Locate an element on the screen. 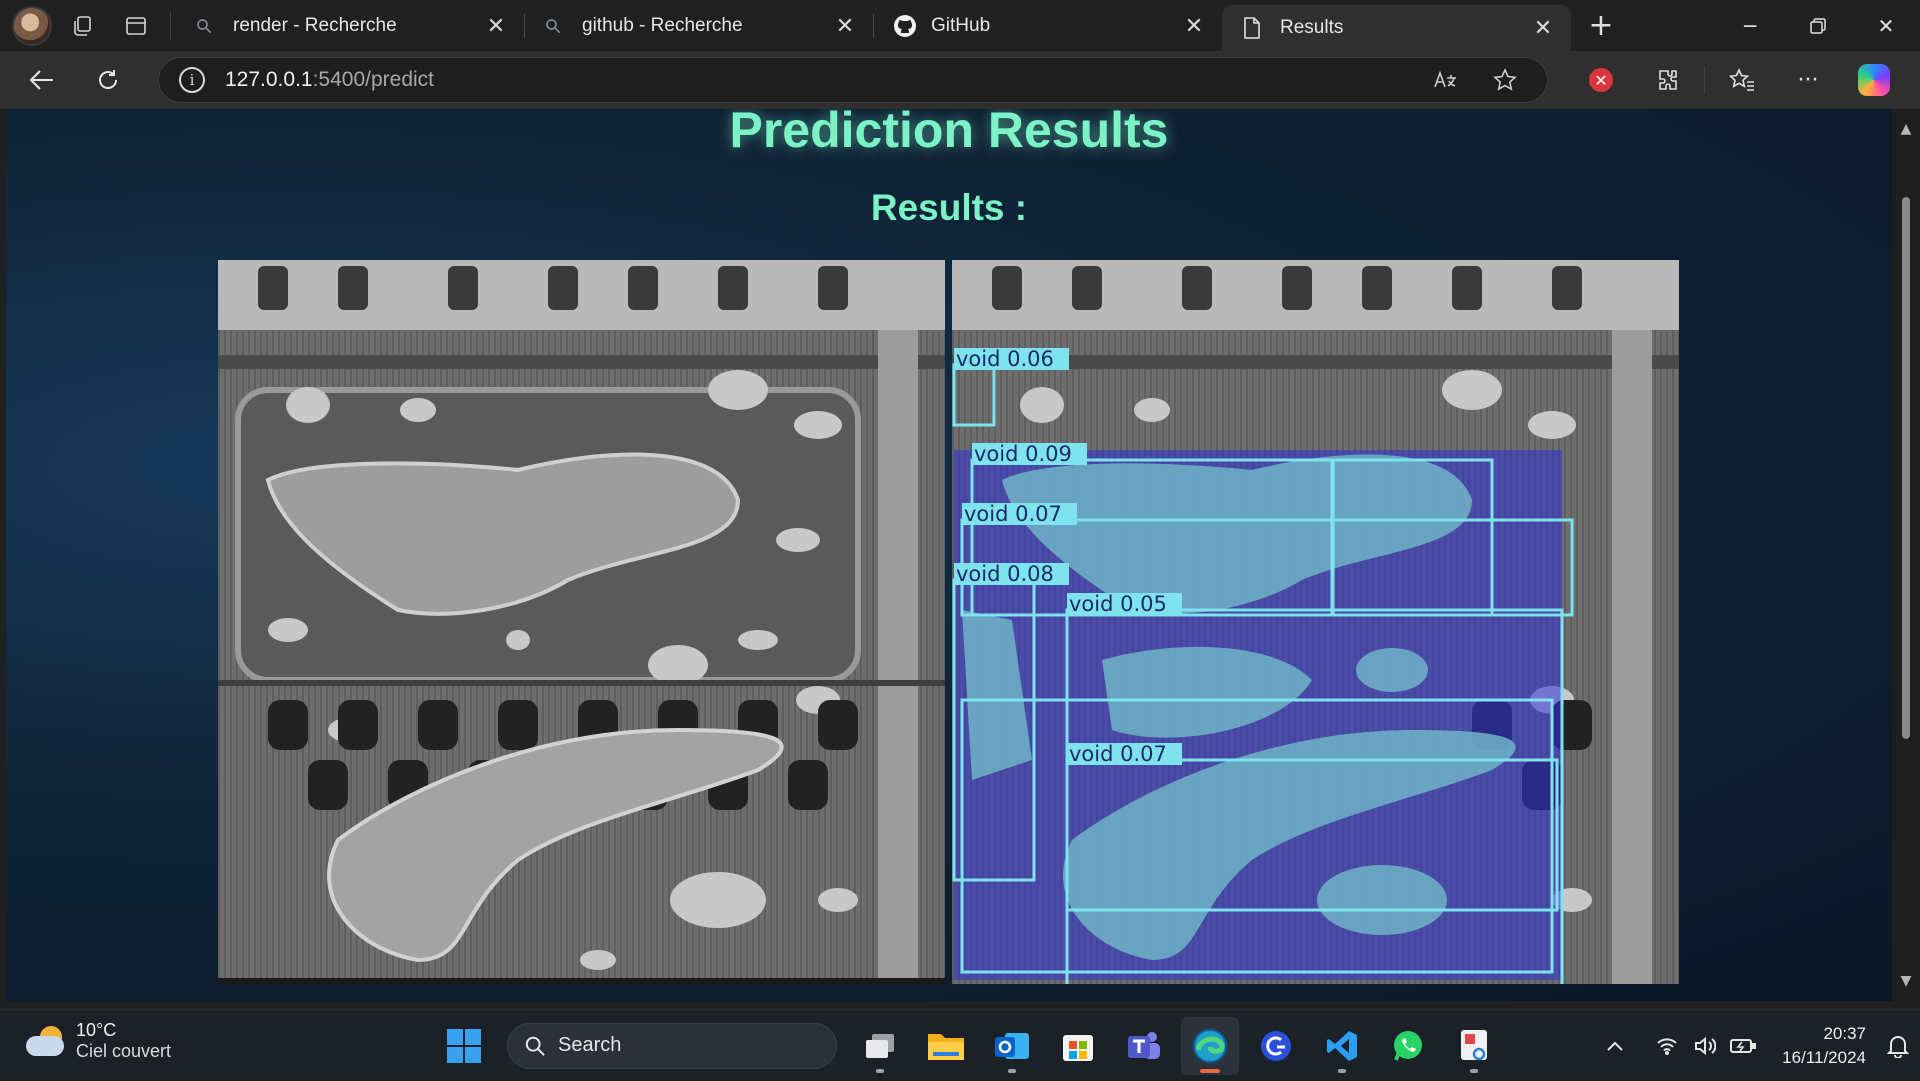  address-bar: i 127.0.0.1:5400/predict is located at coordinates (853, 80).